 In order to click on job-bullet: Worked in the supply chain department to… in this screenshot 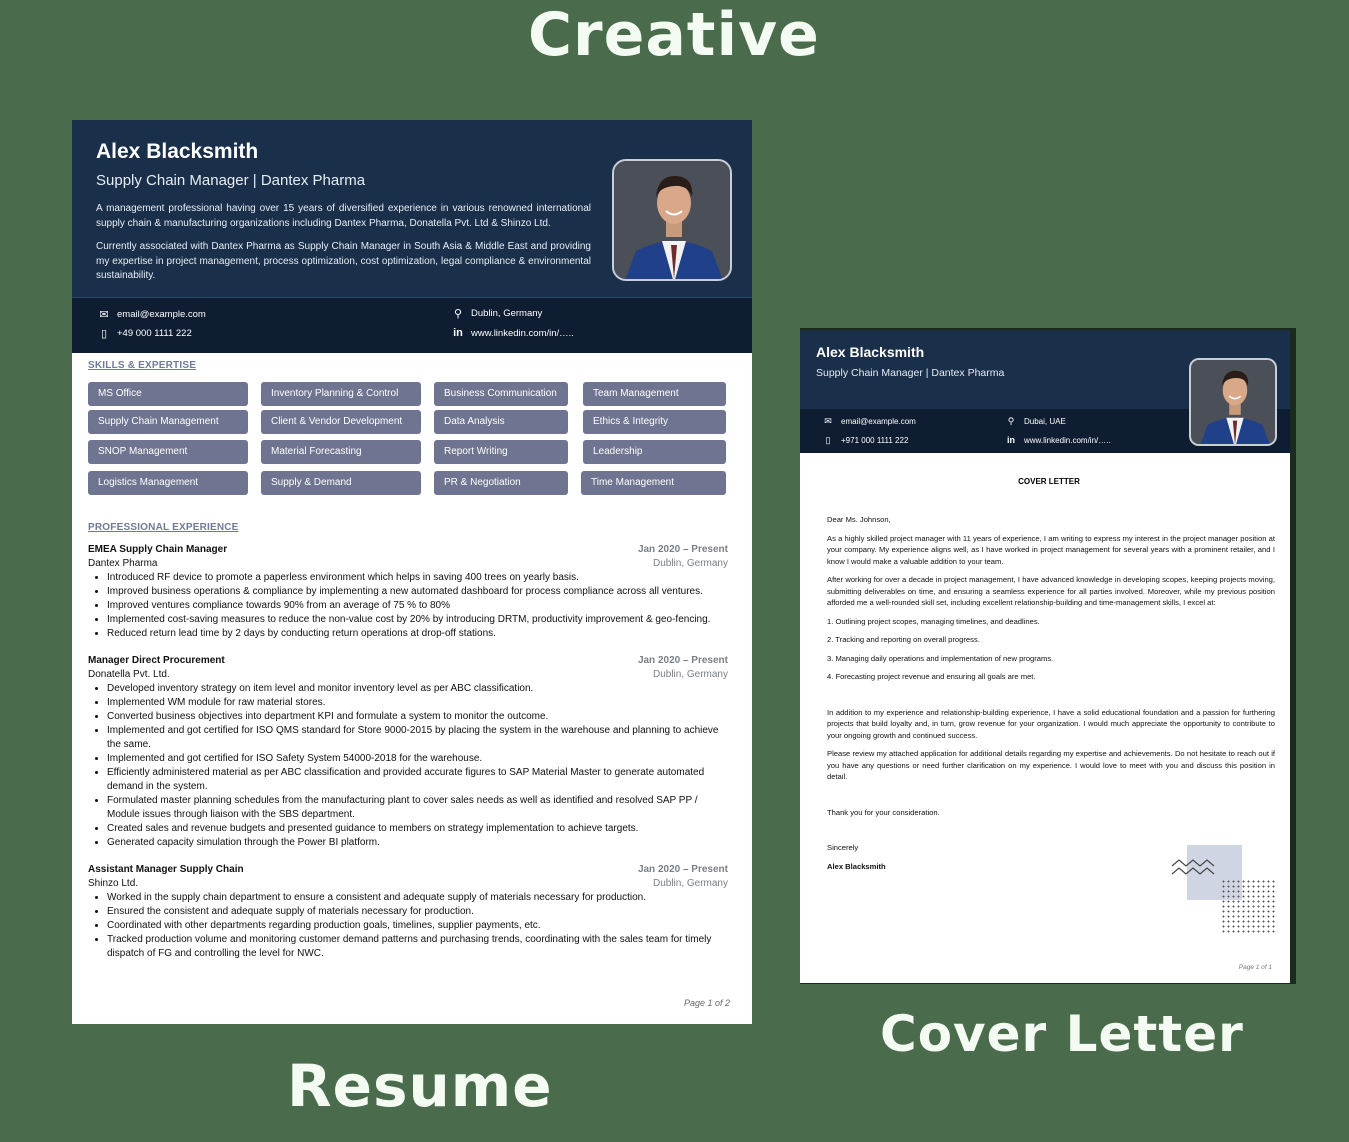, I will do `click(417, 898)`.